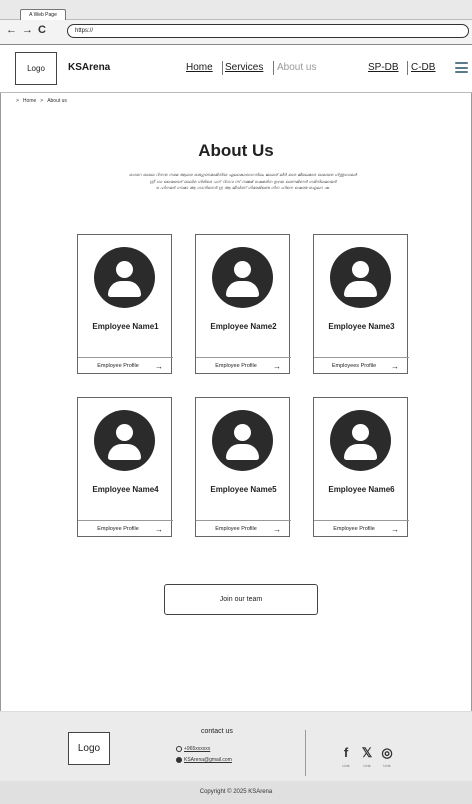  Describe the element at coordinates (29, 101) in the screenshot. I see `breadcrumb-home: Home` at that location.